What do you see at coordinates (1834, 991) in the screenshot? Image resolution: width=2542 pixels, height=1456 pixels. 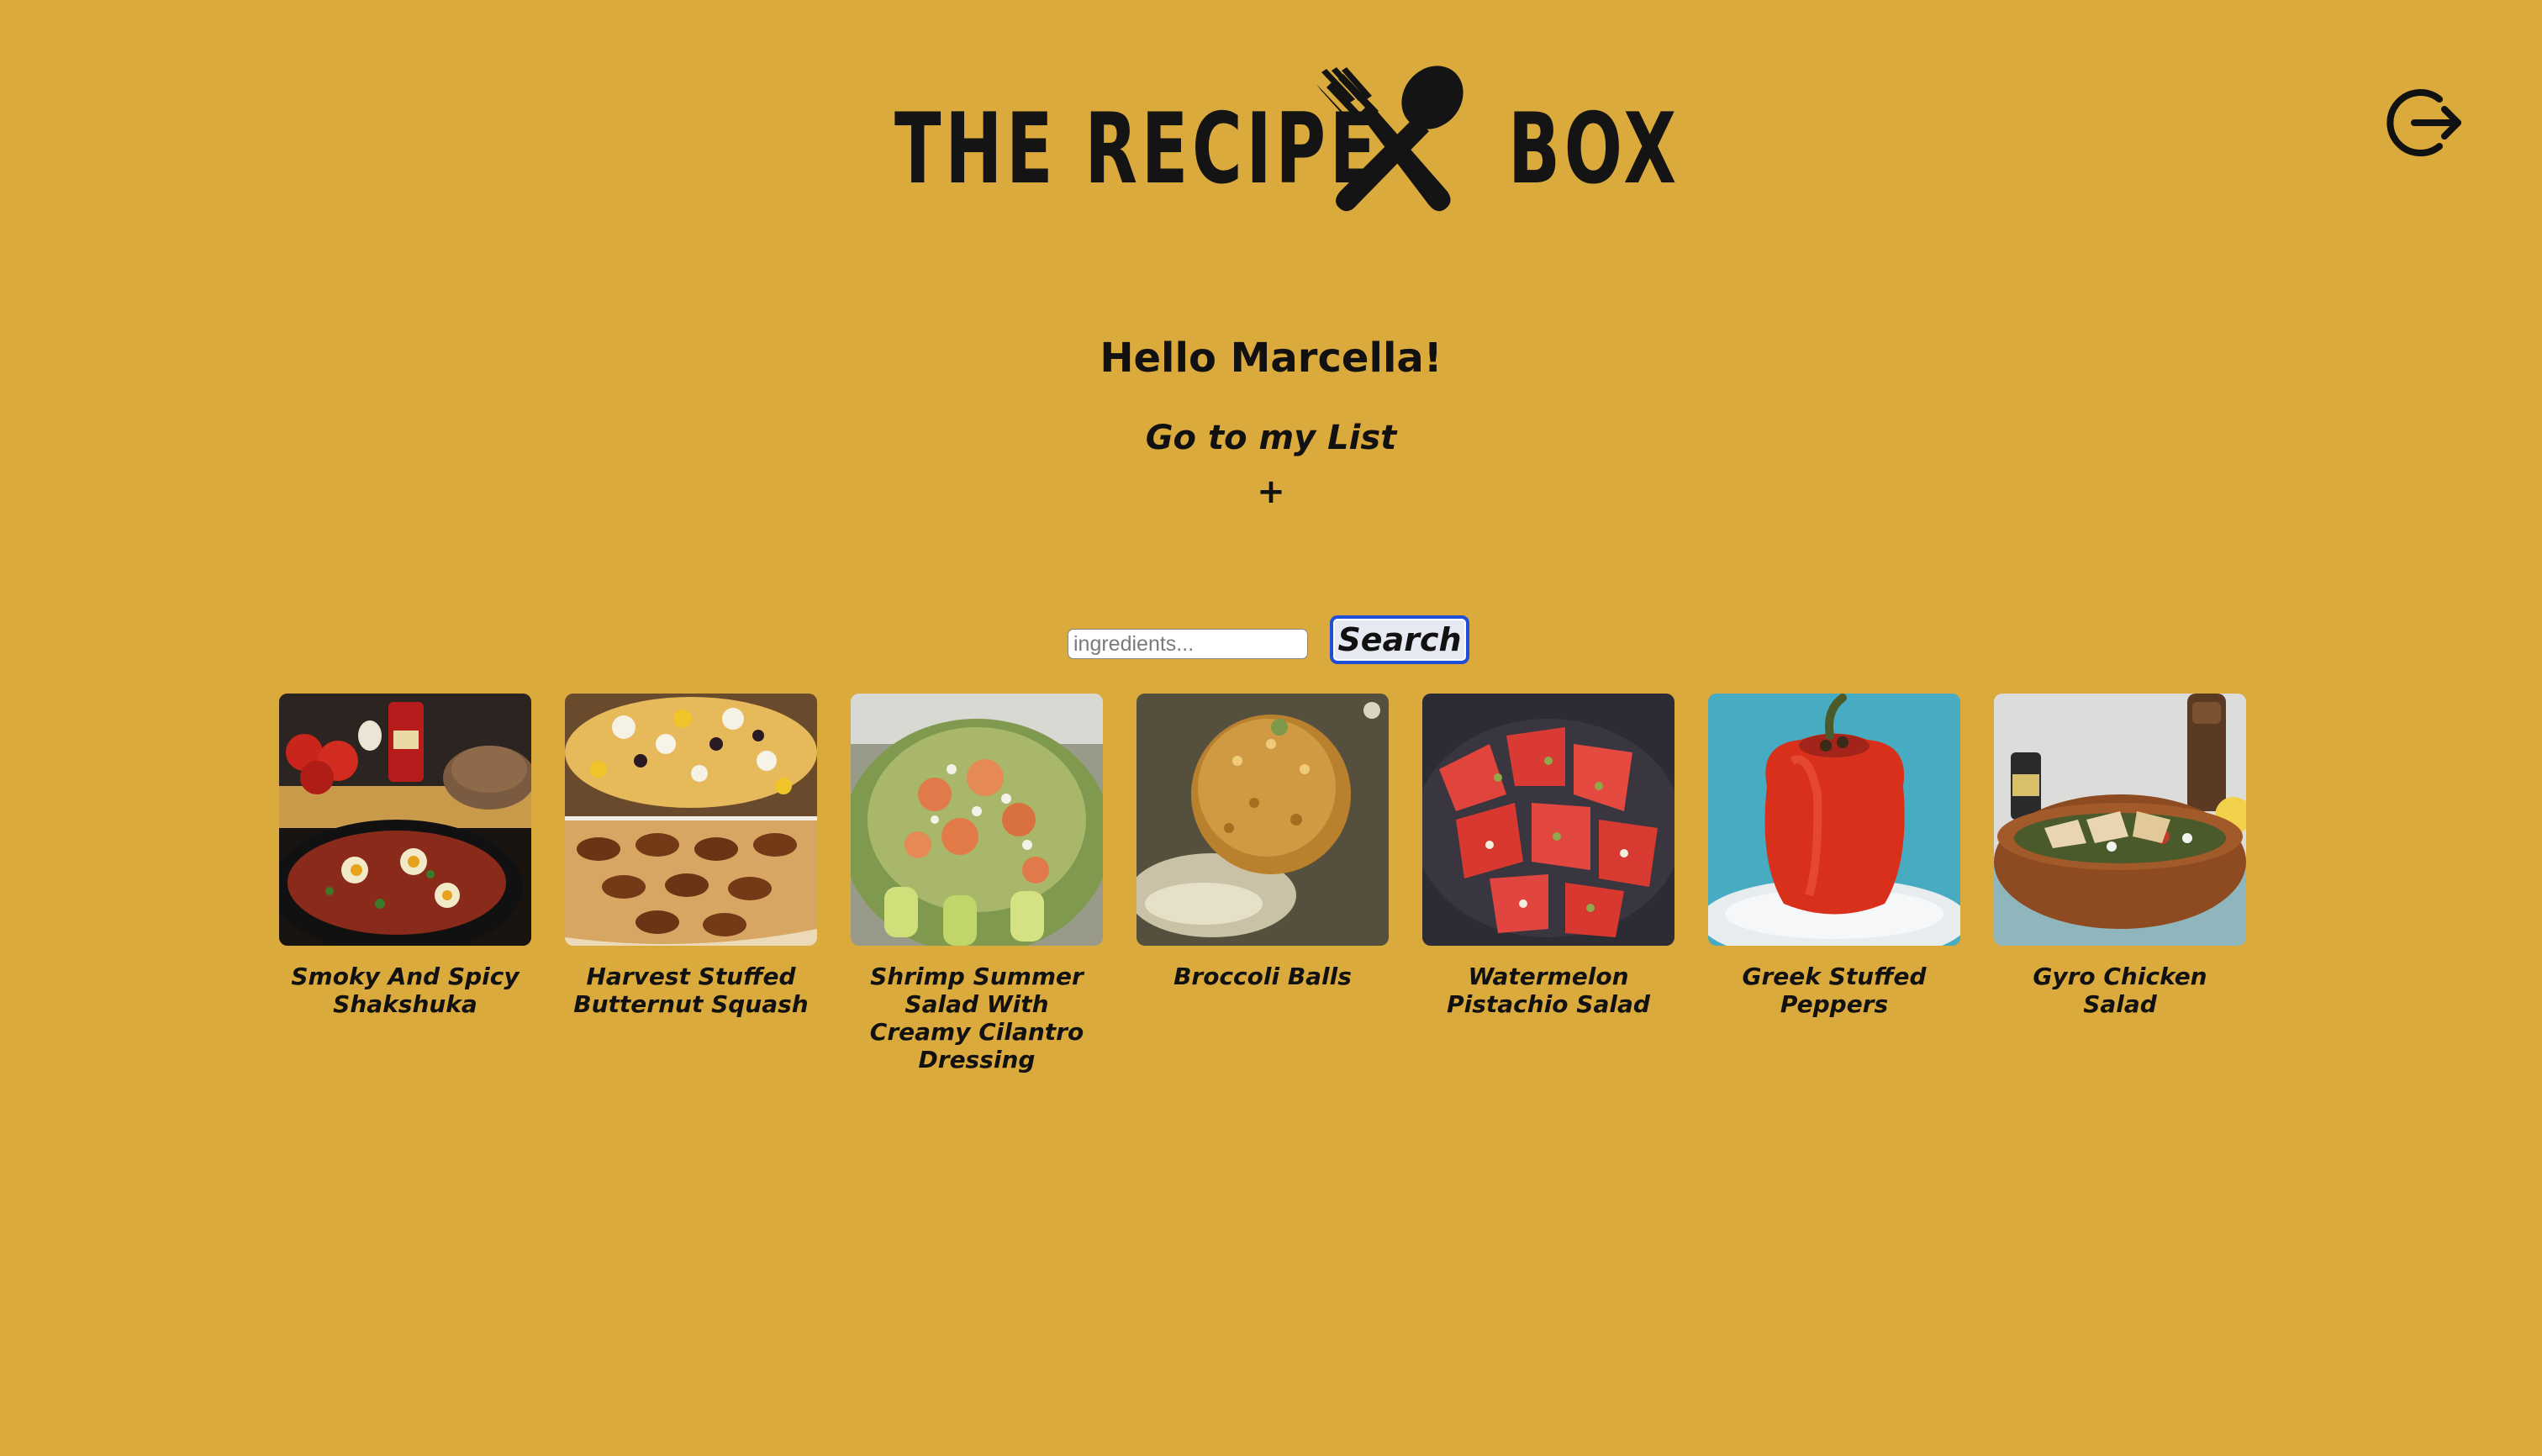 I see `recipe-title: Greek Stuffed Peppers` at bounding box center [1834, 991].